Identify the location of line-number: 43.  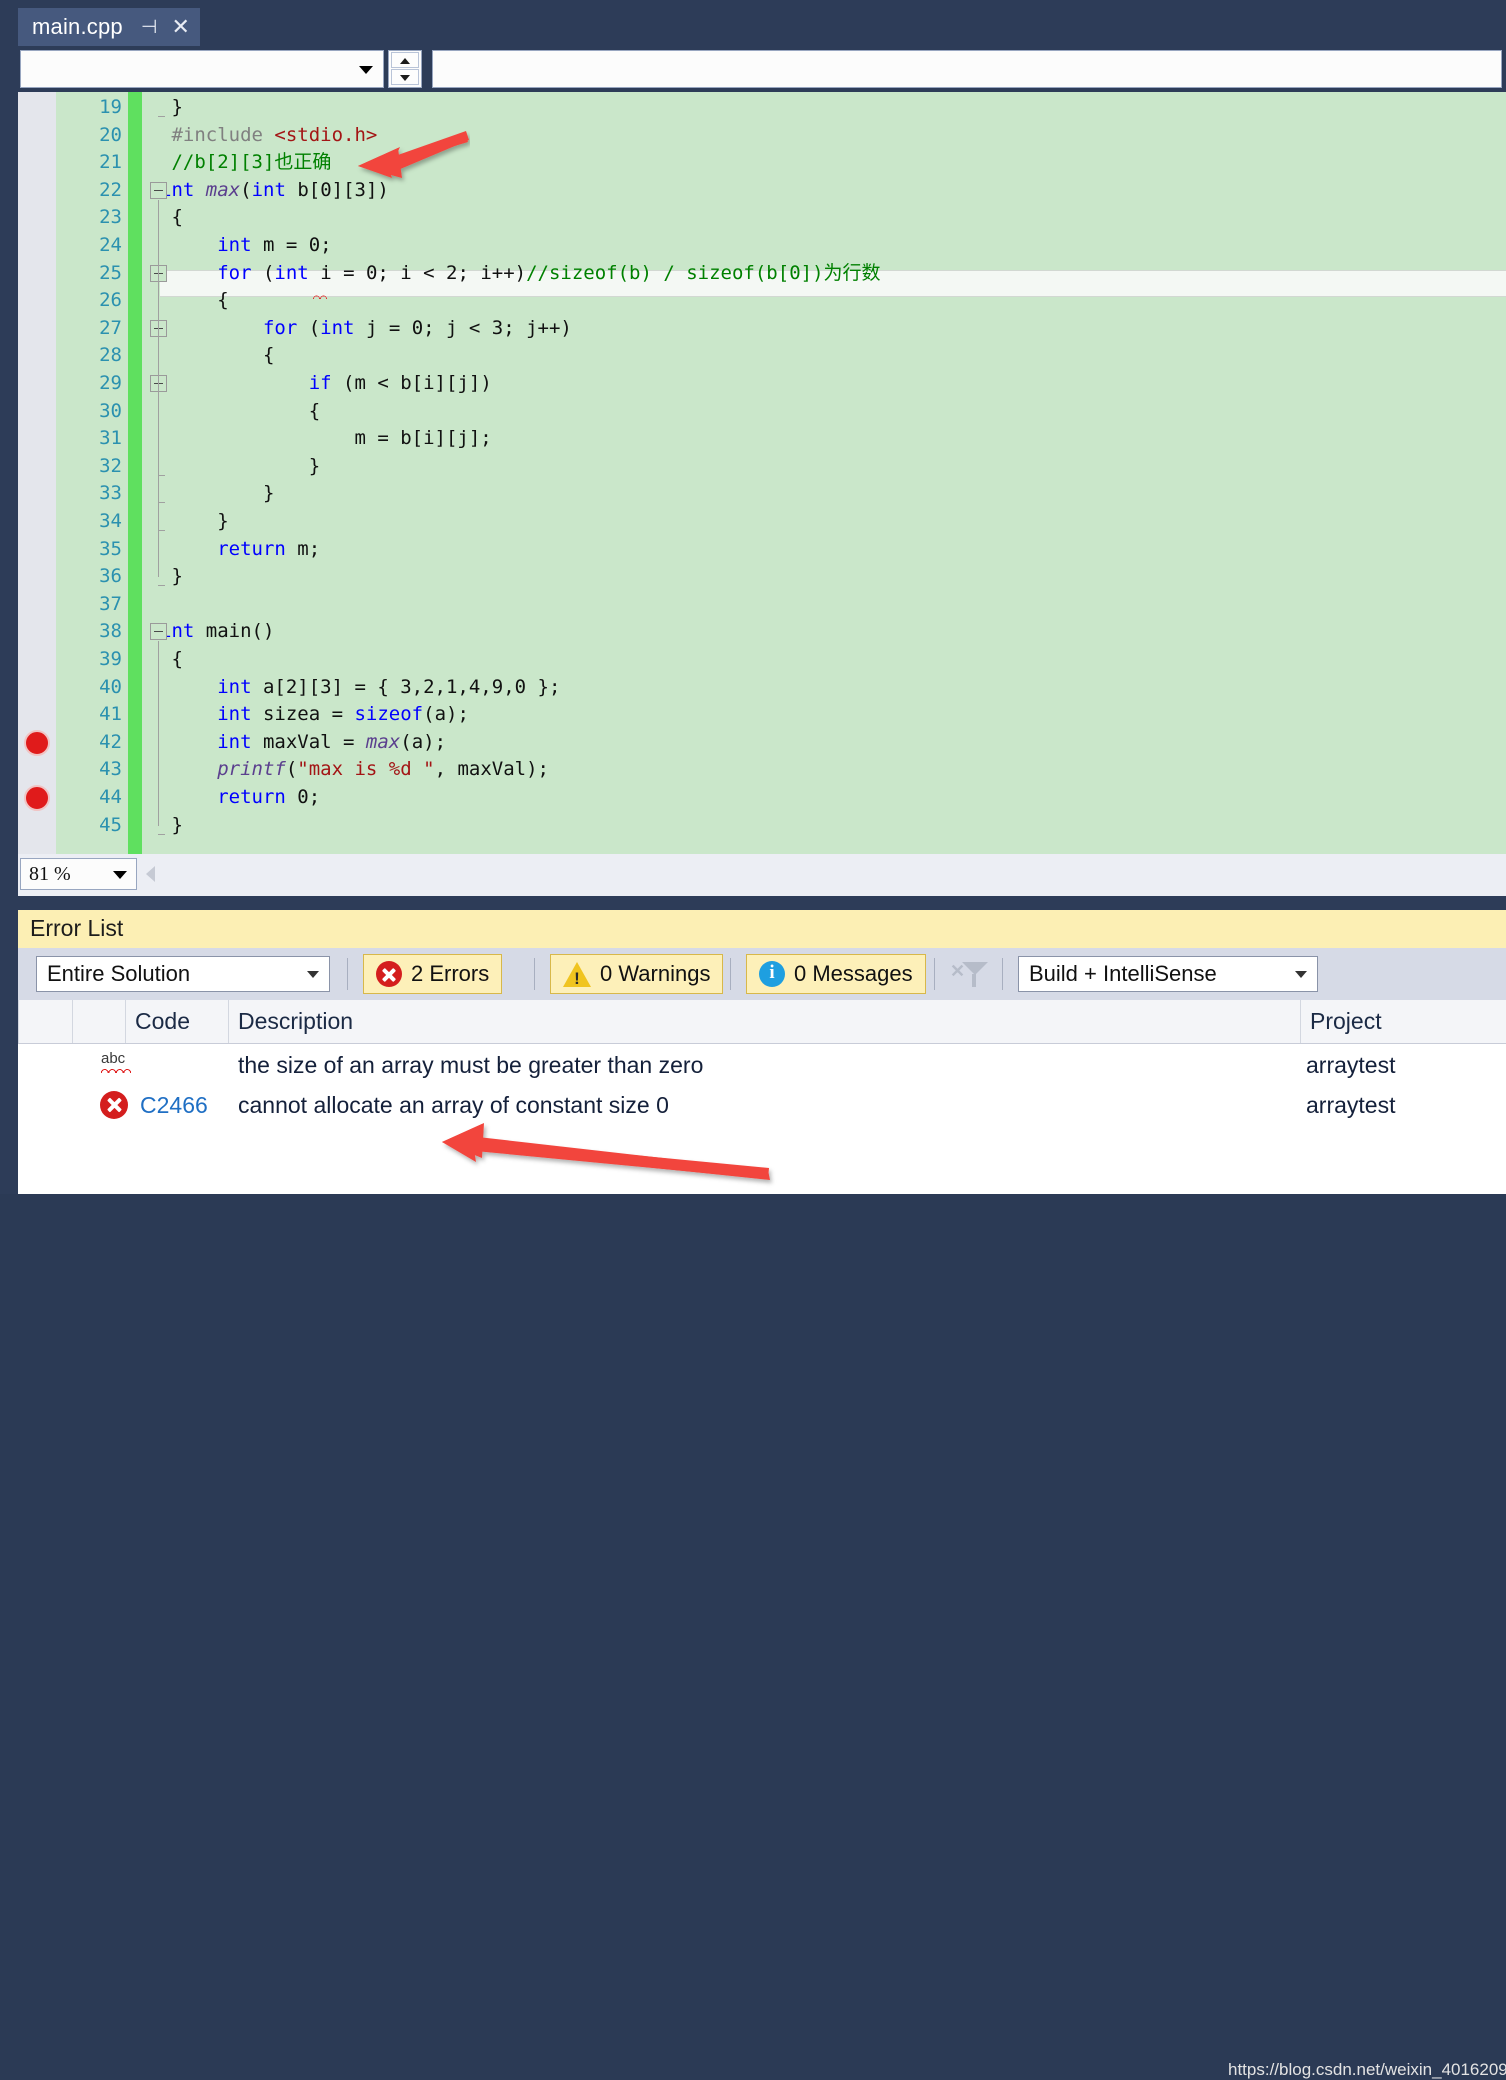
(110, 769).